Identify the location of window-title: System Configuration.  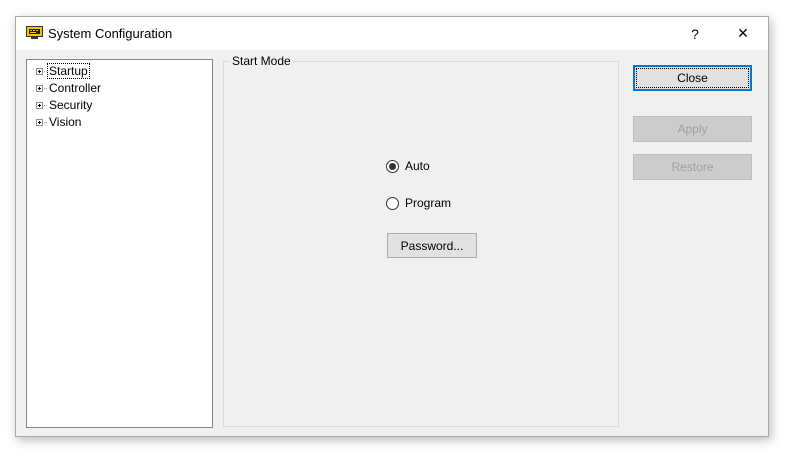
(110, 33).